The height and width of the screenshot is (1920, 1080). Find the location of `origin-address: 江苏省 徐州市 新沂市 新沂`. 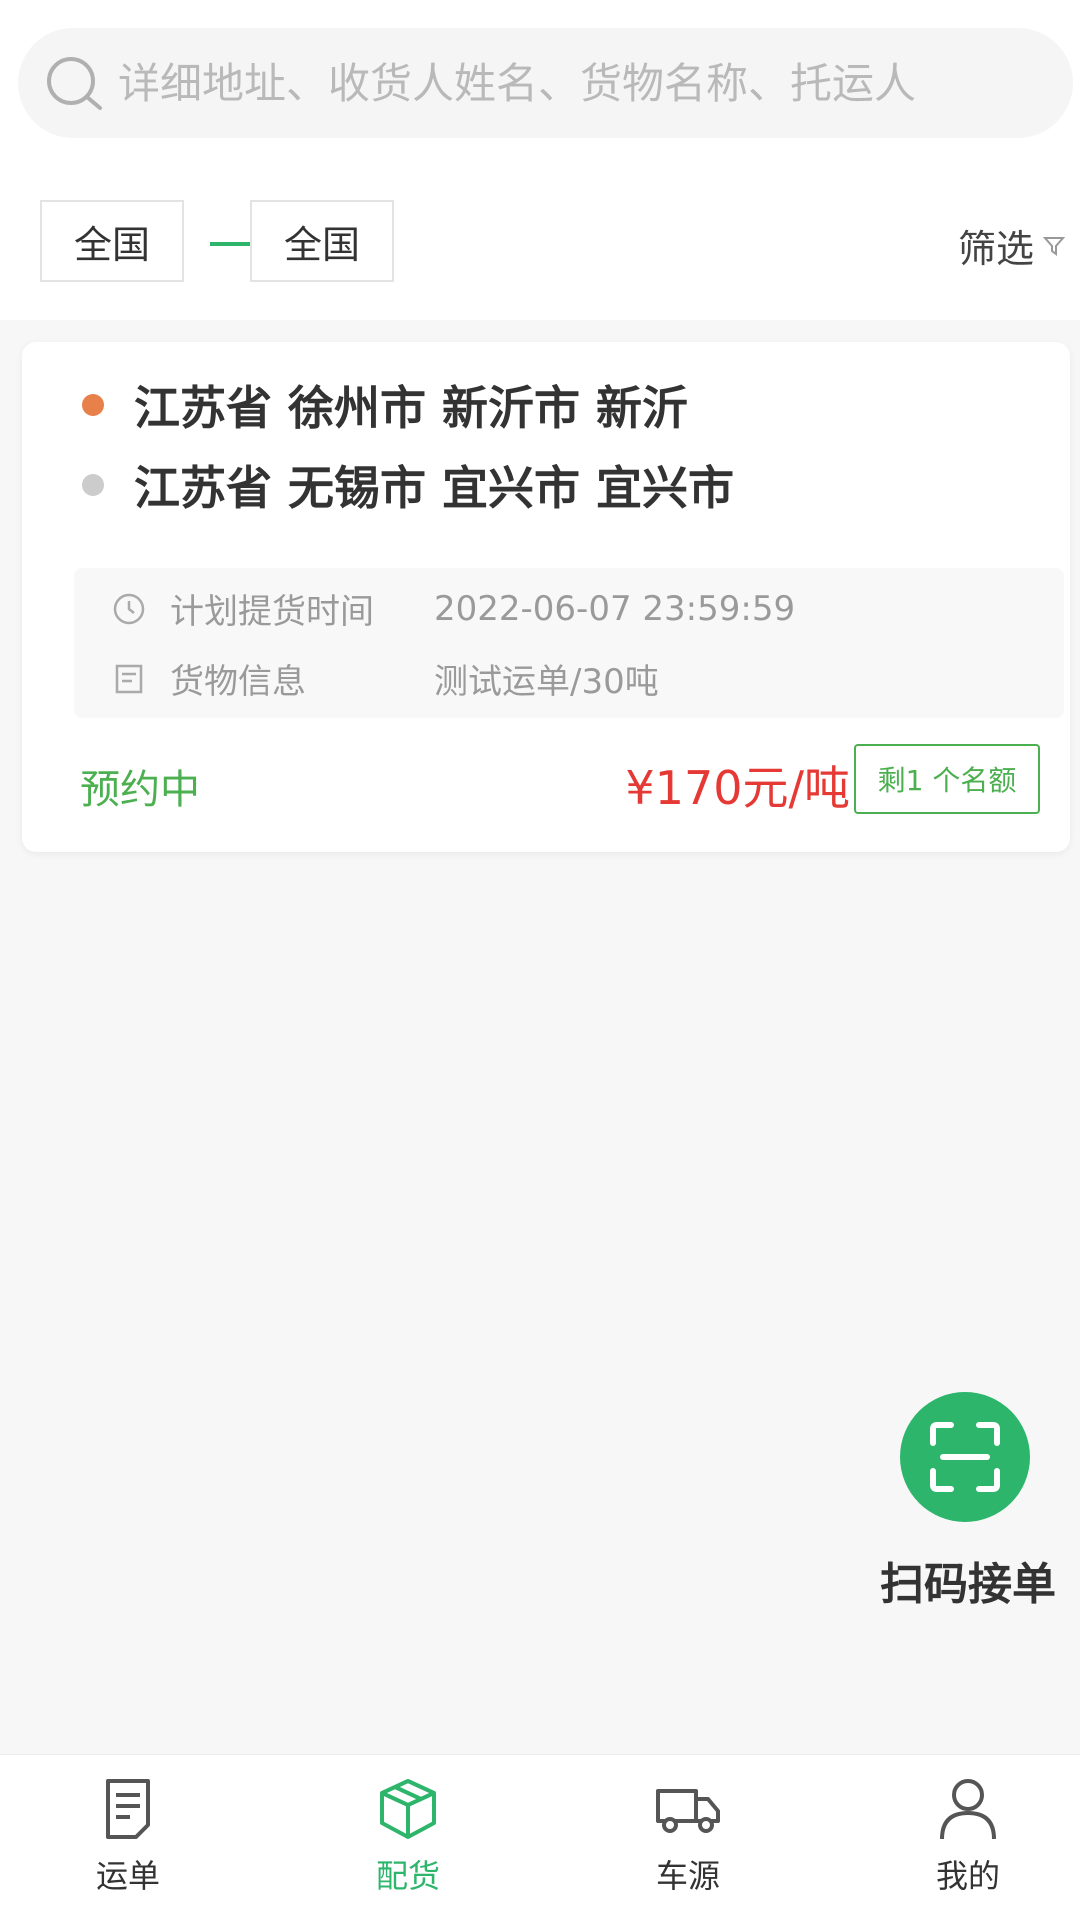

origin-address: 江苏省 徐州市 新沂市 新沂 is located at coordinates (411, 408).